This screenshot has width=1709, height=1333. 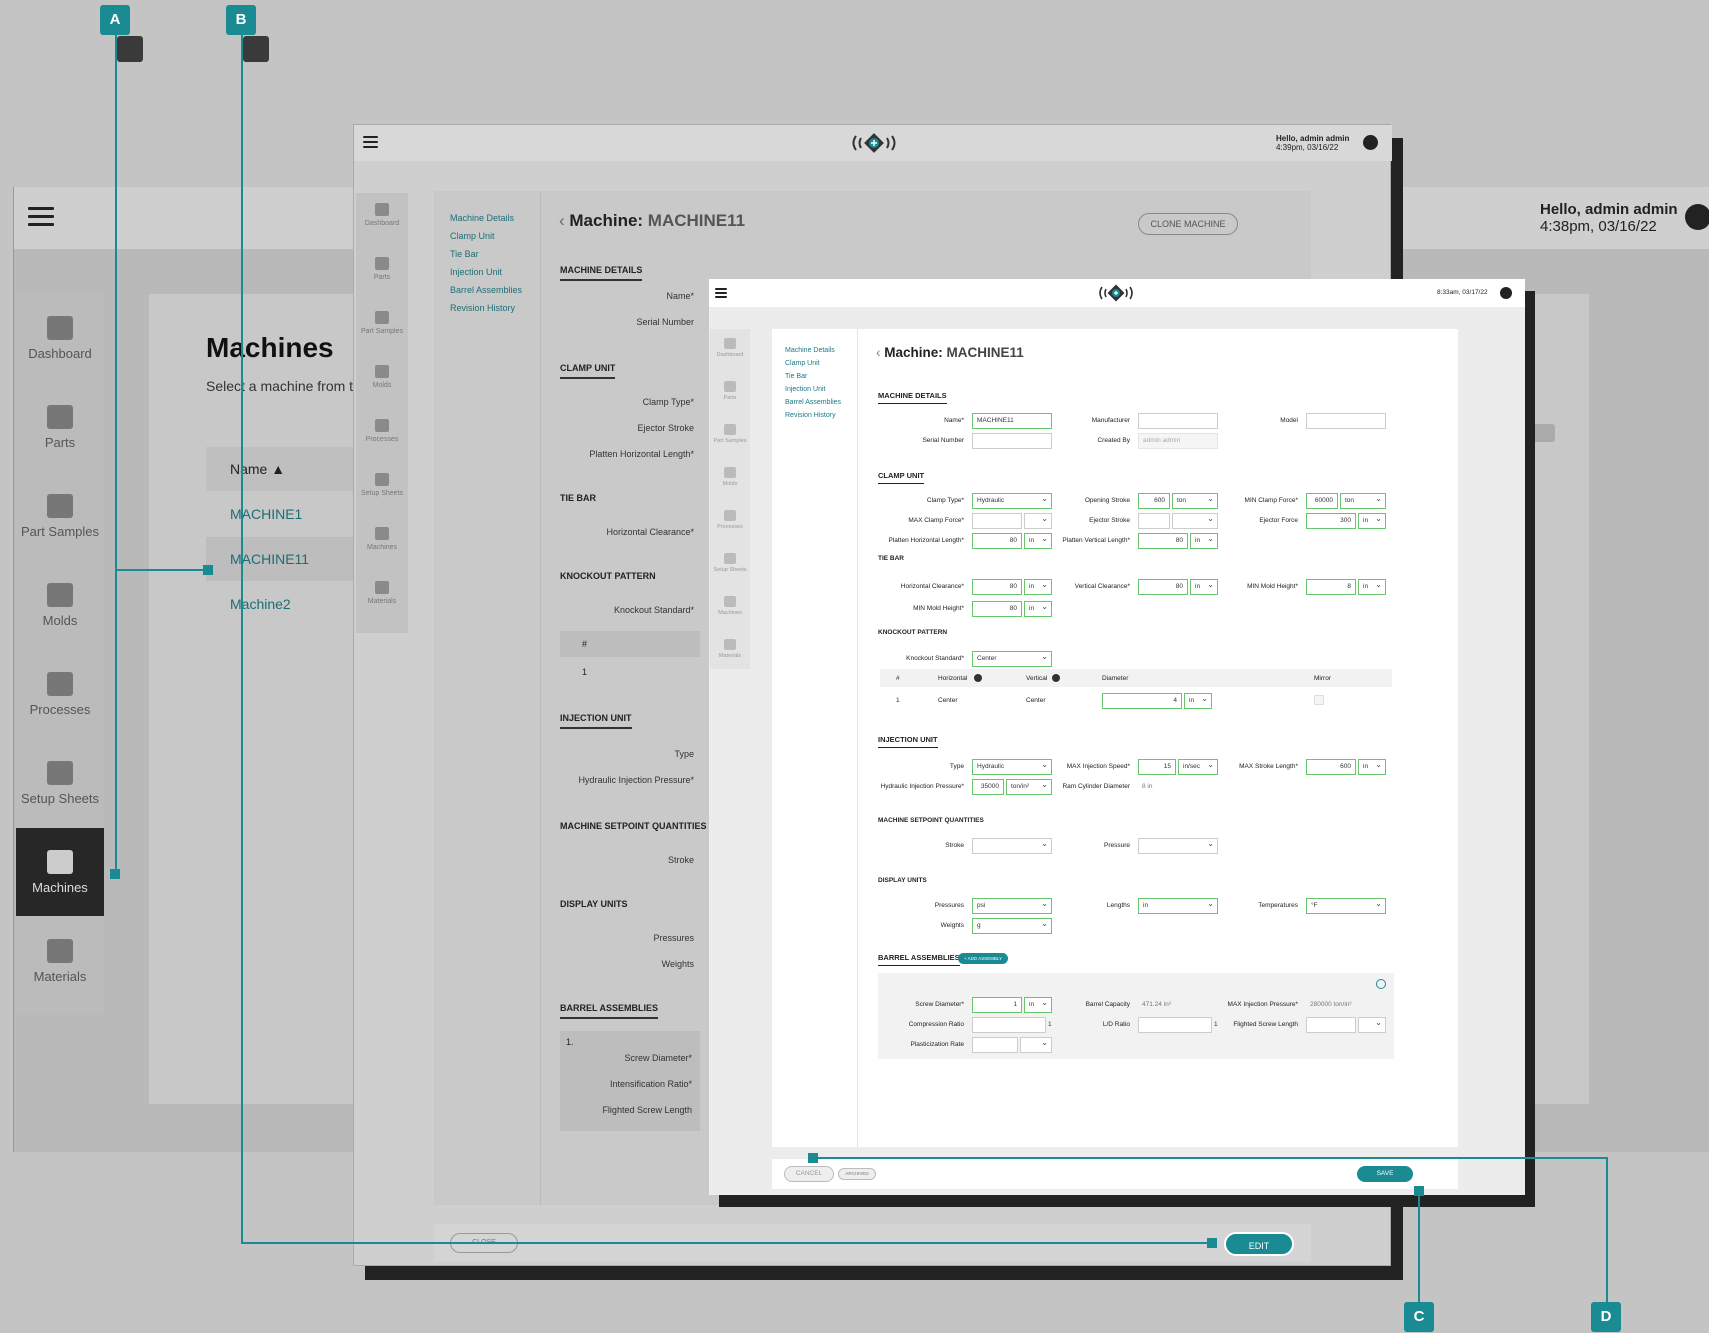 I want to click on min-mold-unit: in, so click(x=1372, y=587).